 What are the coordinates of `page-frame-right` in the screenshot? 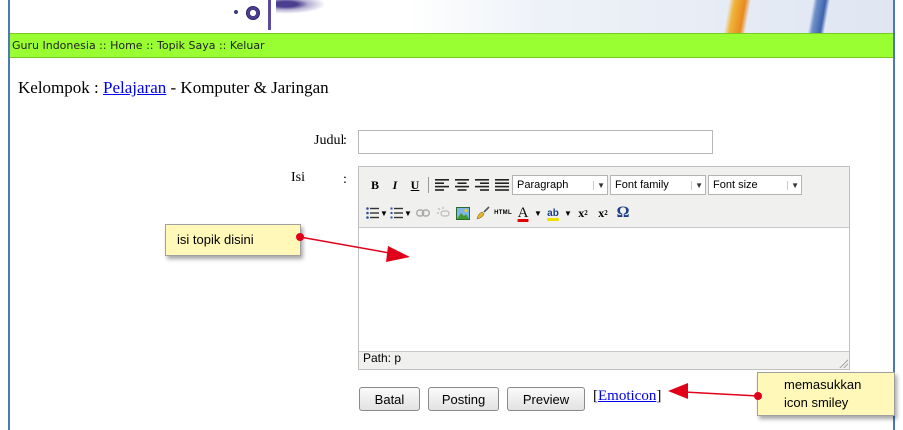 It's located at (894, 215).